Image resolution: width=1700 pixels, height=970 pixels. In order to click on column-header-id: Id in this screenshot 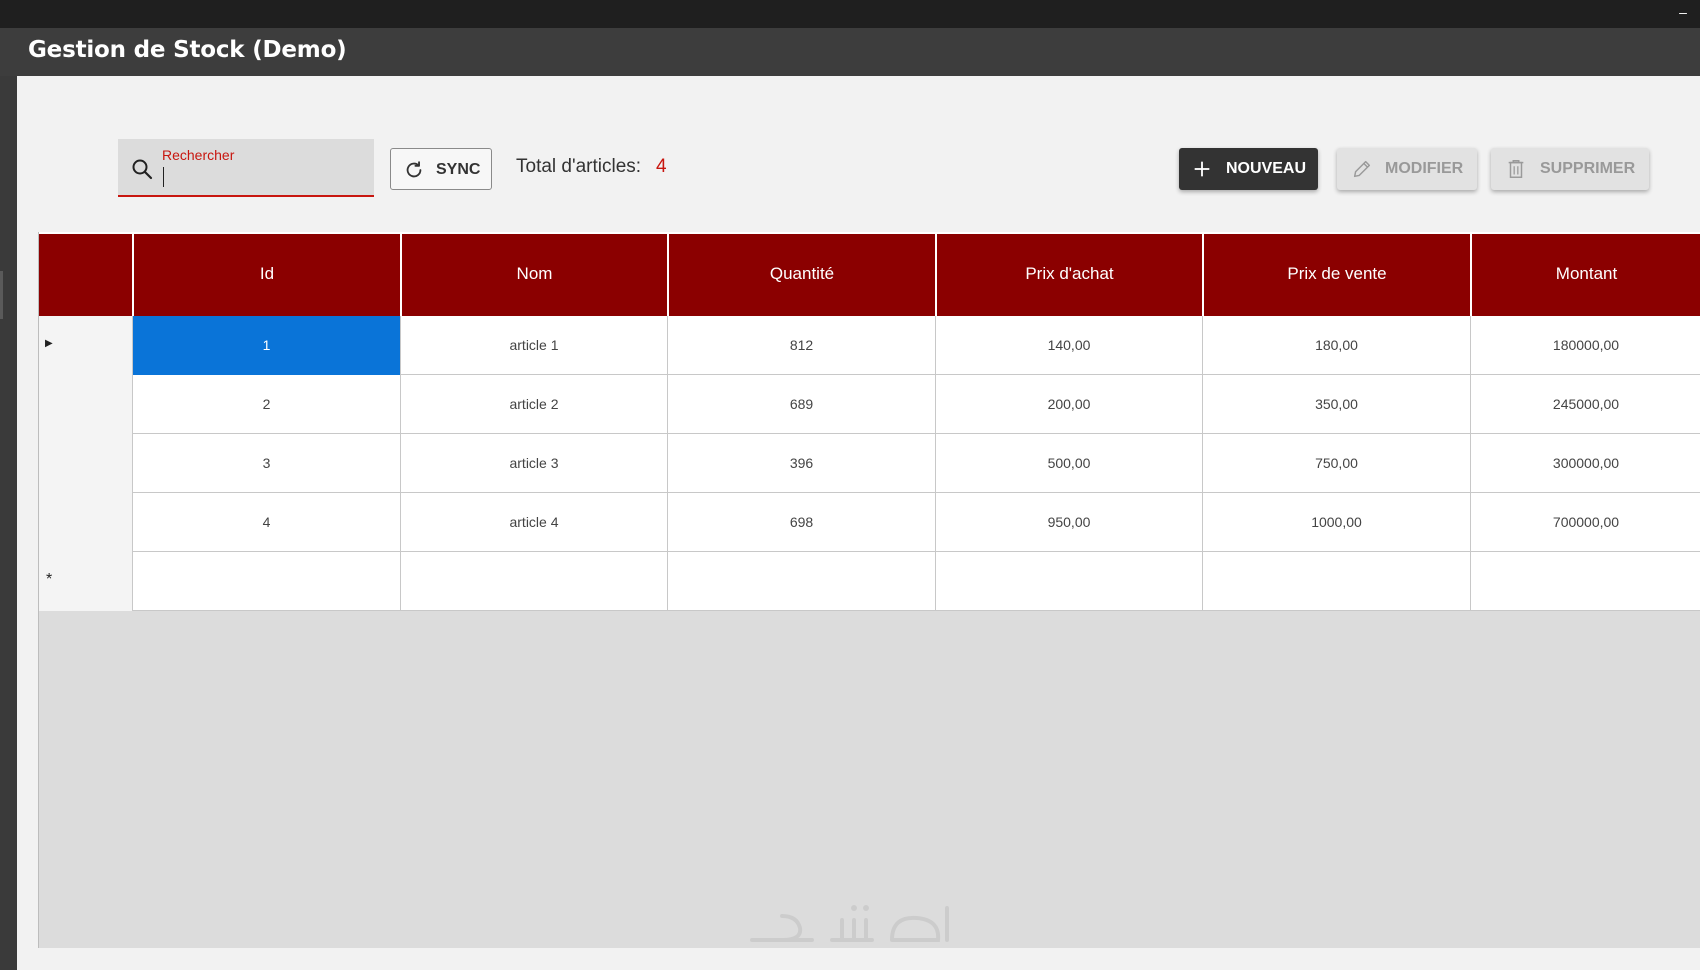, I will do `click(266, 275)`.